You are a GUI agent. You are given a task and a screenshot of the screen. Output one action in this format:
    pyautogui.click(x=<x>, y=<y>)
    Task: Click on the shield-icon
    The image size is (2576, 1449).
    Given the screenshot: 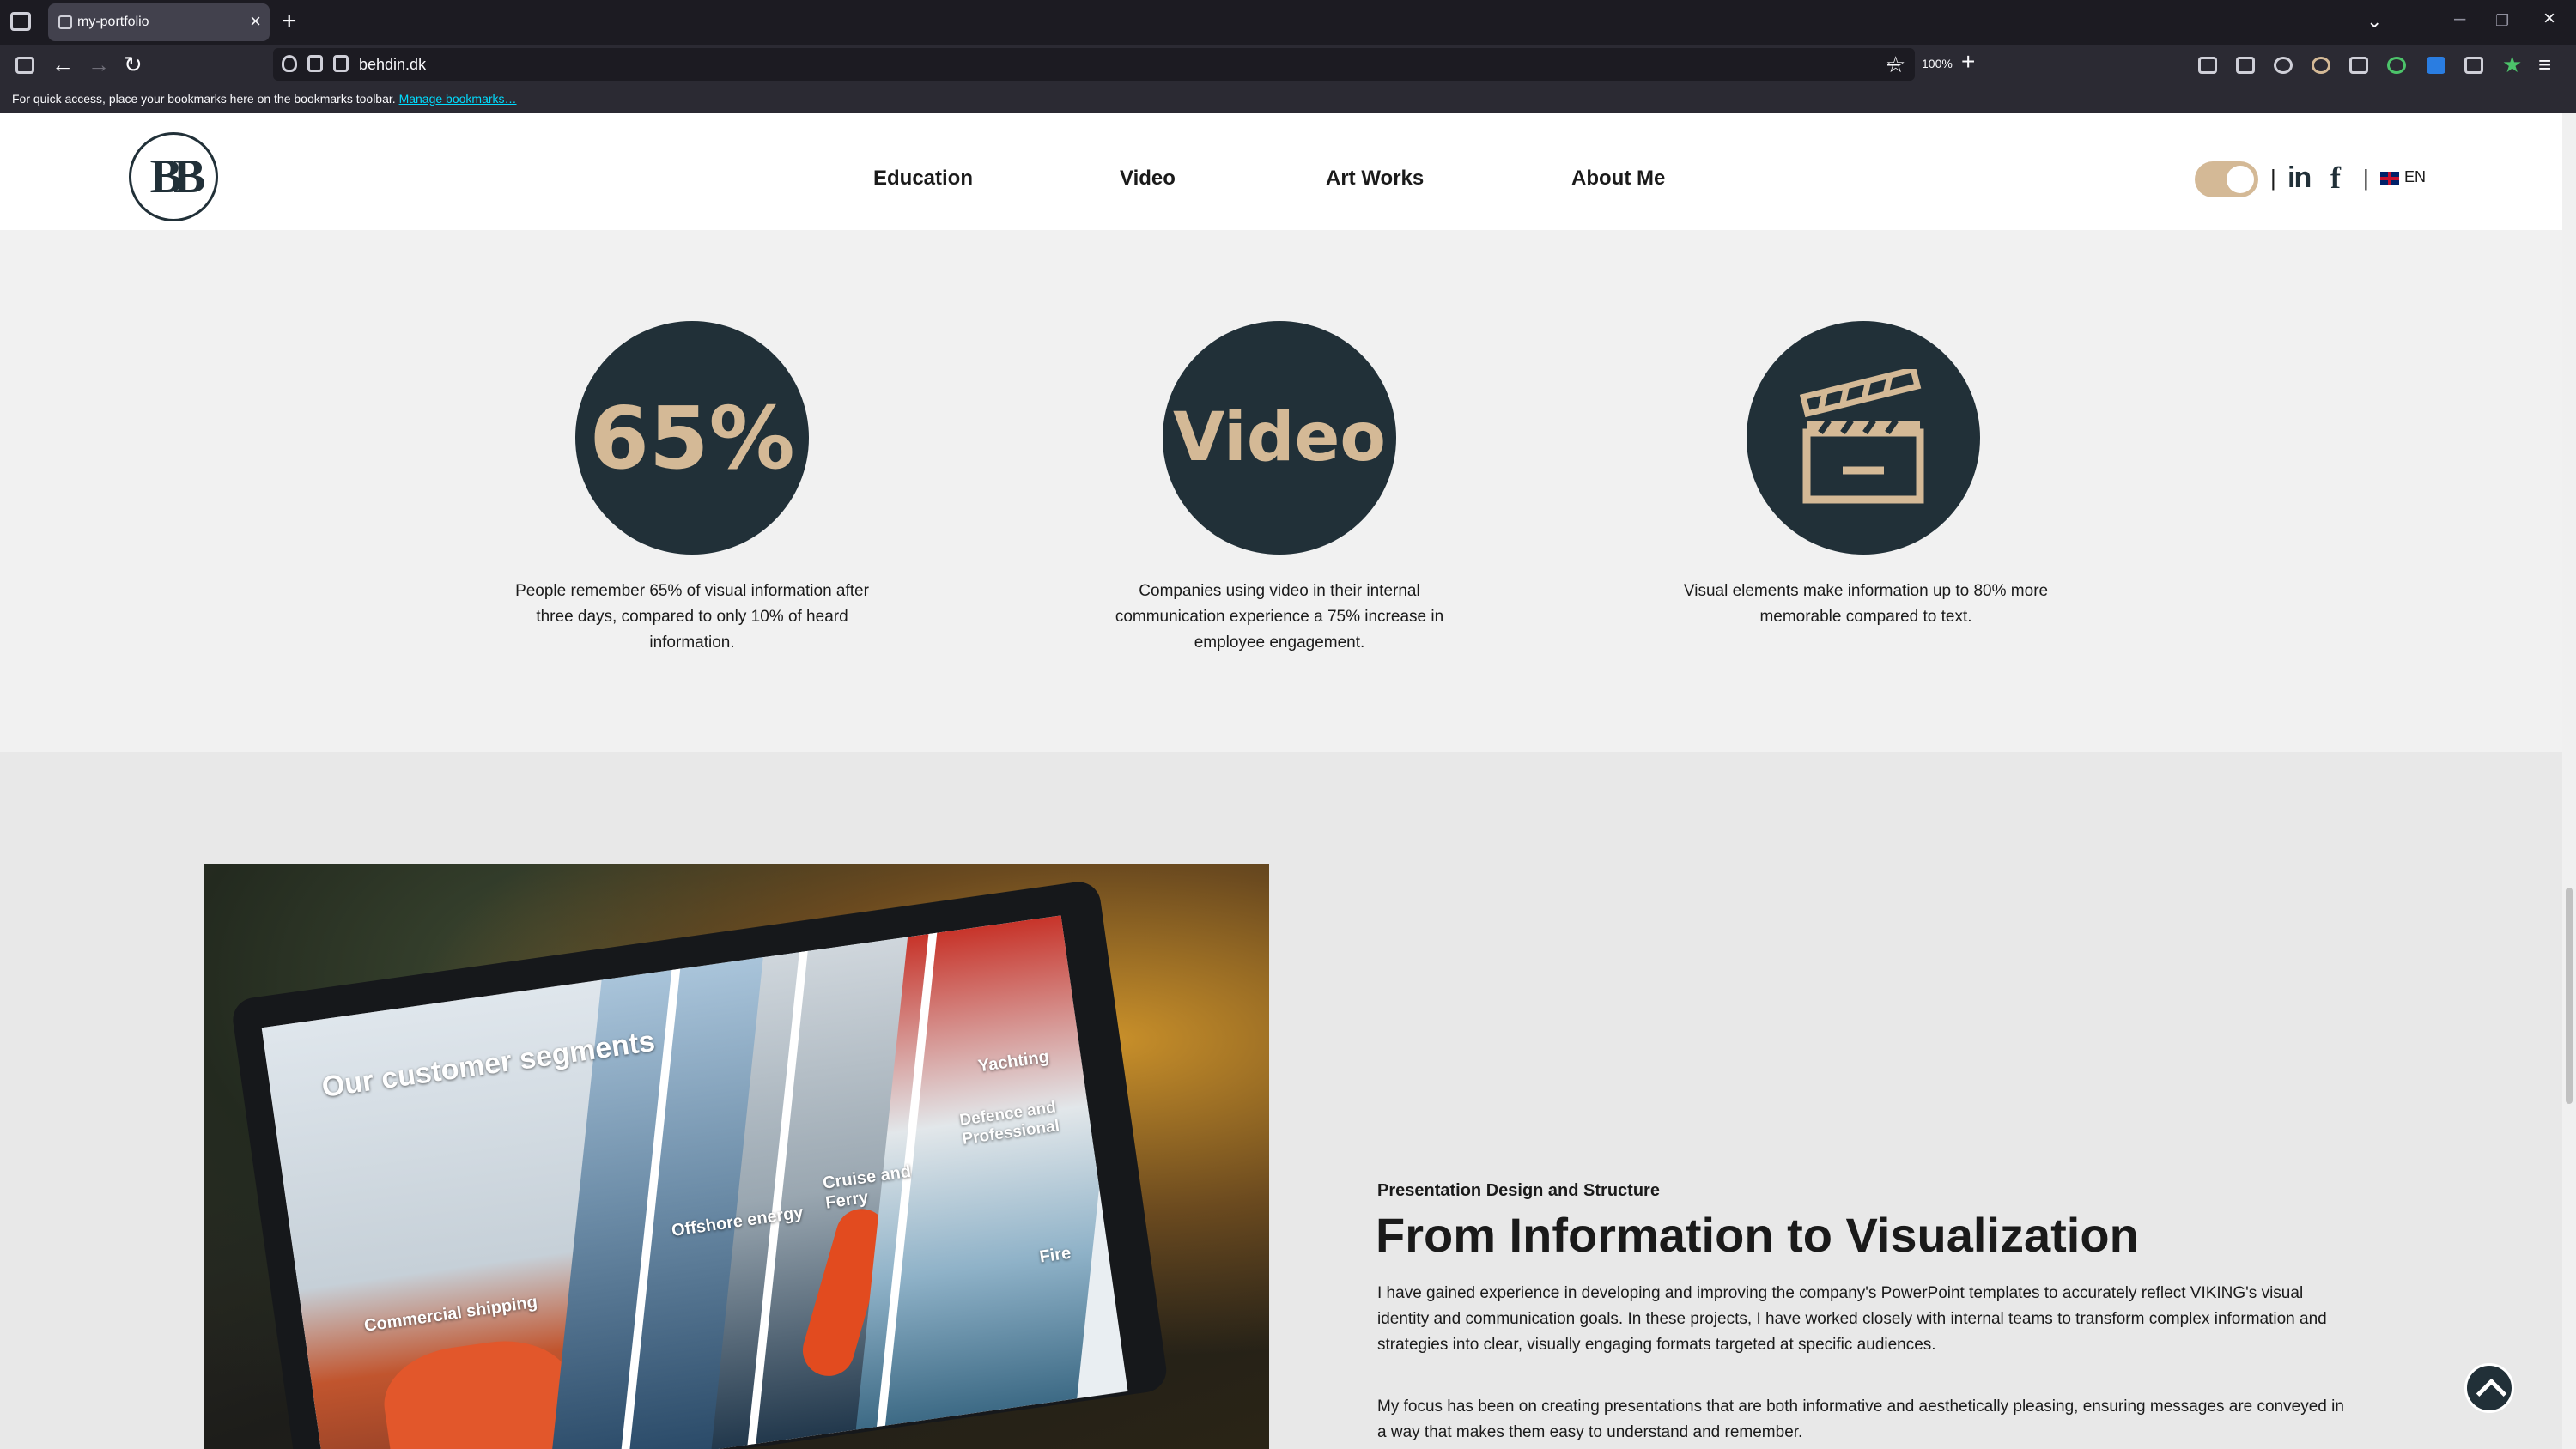 What is the action you would take?
    pyautogui.click(x=290, y=63)
    